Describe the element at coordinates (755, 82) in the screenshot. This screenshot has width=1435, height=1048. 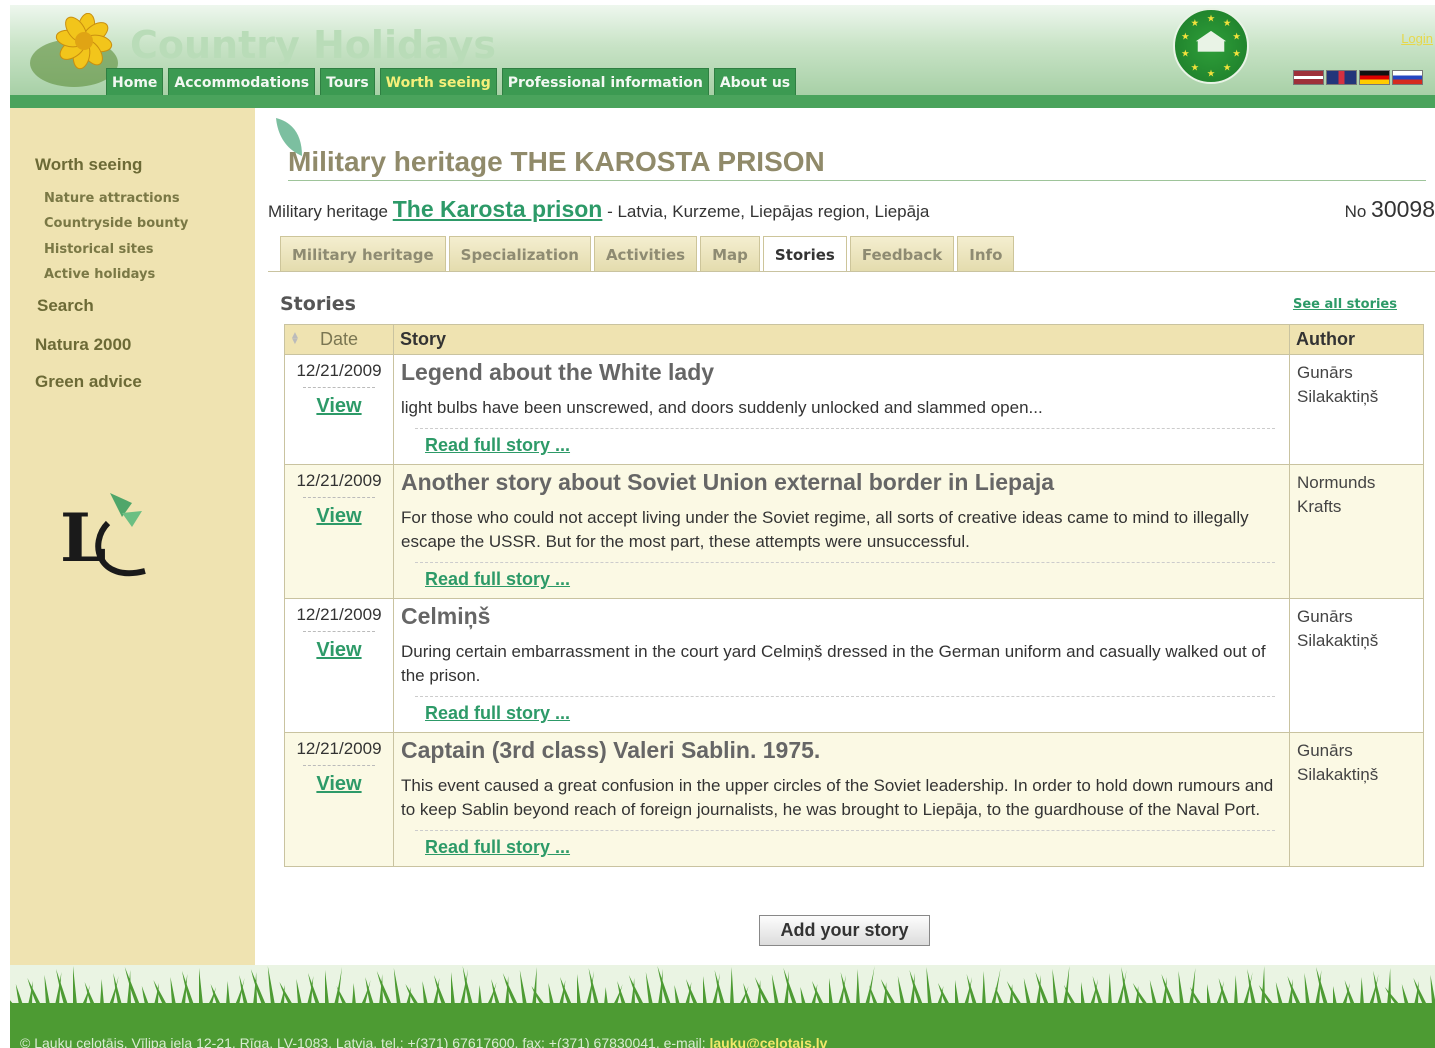
I see `nav-tab-about-us: About us` at that location.